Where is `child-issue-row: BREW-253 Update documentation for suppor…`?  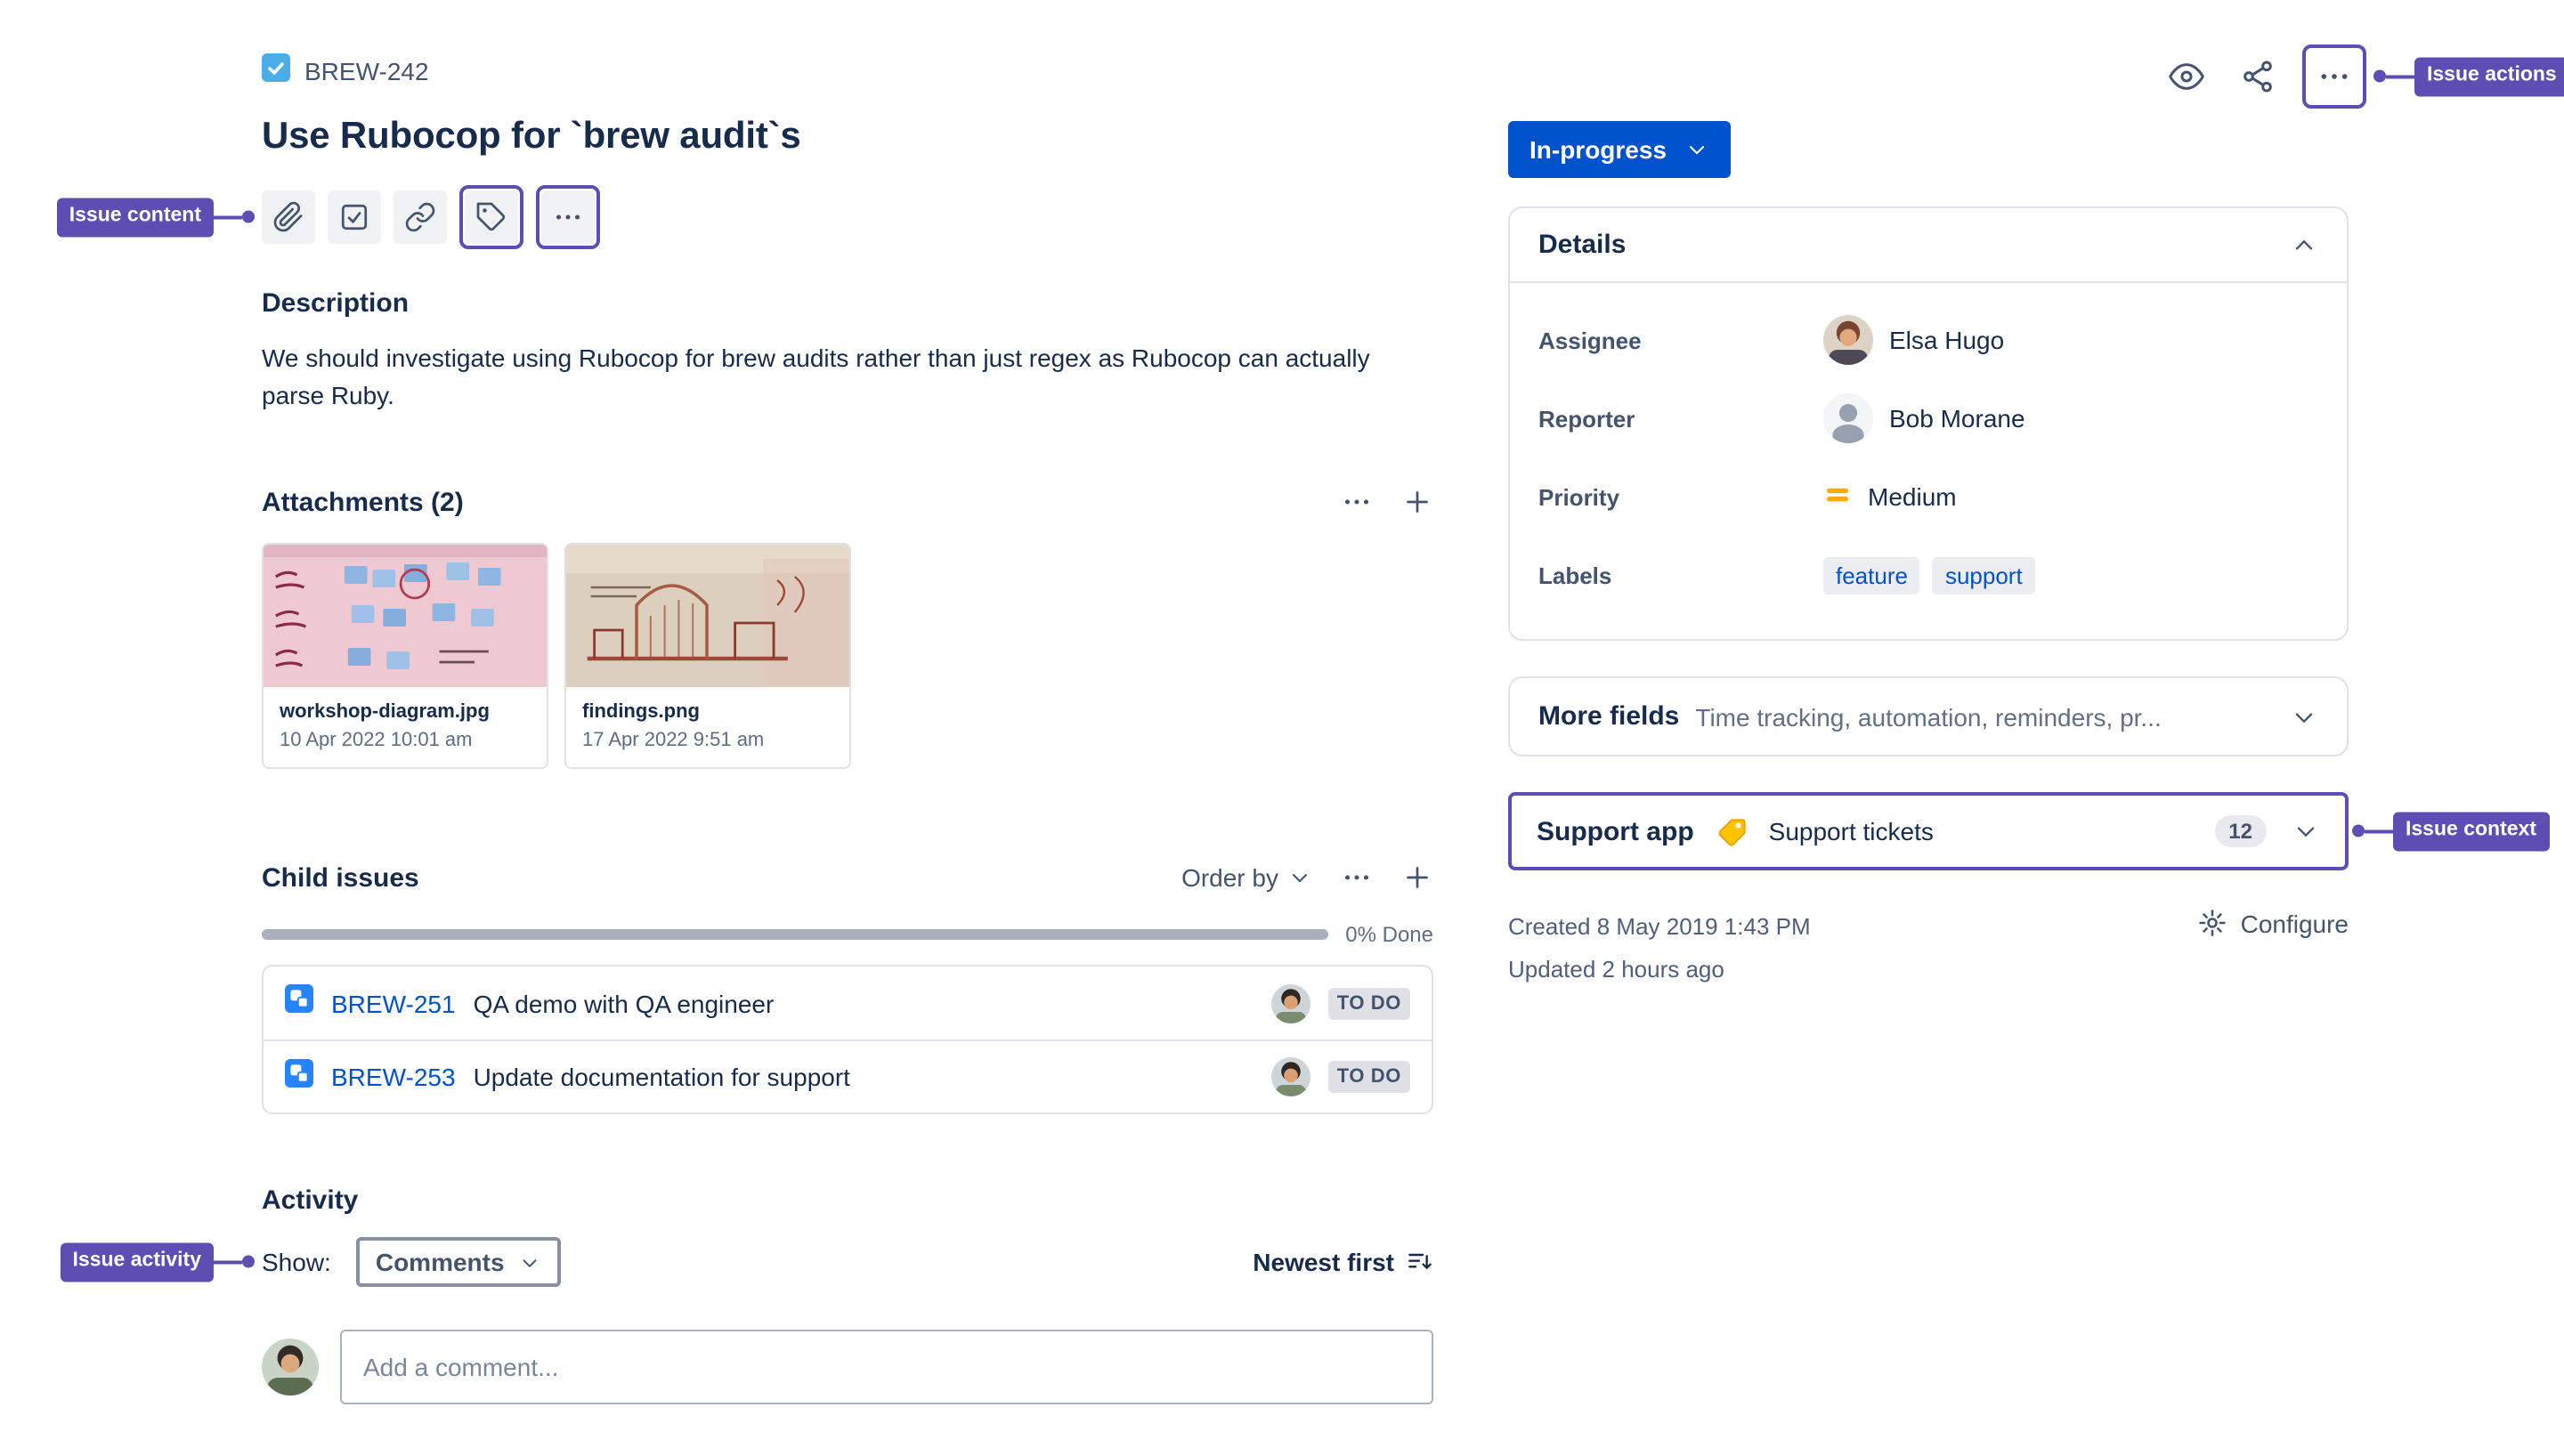 child-issue-row: BREW-253 Update documentation for suppor… is located at coordinates (848, 1075).